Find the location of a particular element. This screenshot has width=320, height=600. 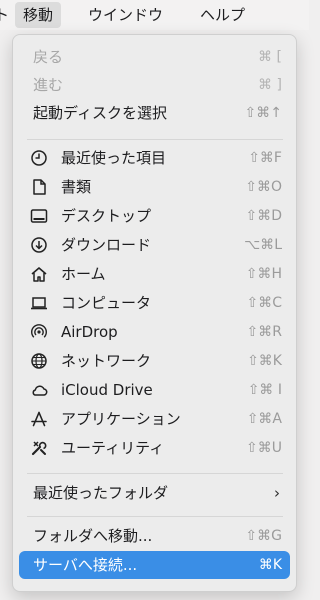

menu-item-shortcut: ⇧⌘ I is located at coordinates (264, 390).